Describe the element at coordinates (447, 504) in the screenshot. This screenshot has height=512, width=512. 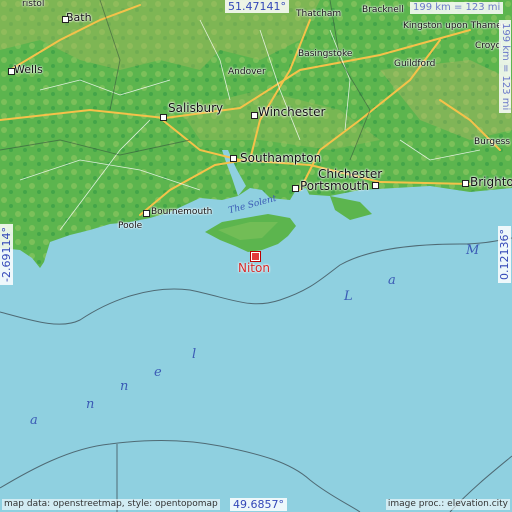
I see `processing-credit: image proc.: elevation.city` at that location.